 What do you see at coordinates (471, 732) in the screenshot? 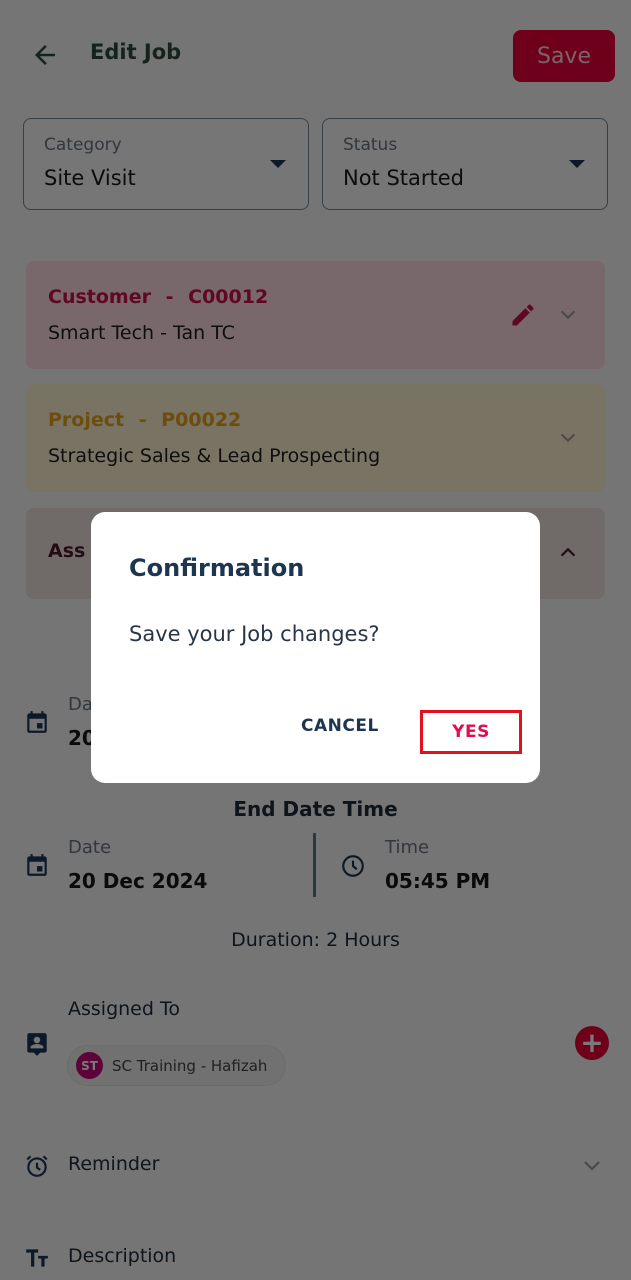
I see `yes-button: YES` at bounding box center [471, 732].